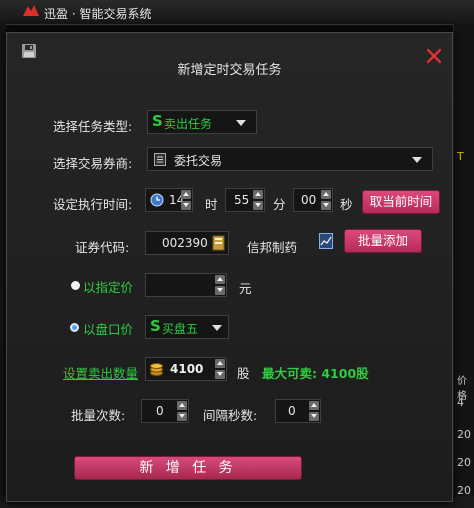 The width and height of the screenshot is (474, 508). I want to click on current-time-button: 取当前时间, so click(401, 202).